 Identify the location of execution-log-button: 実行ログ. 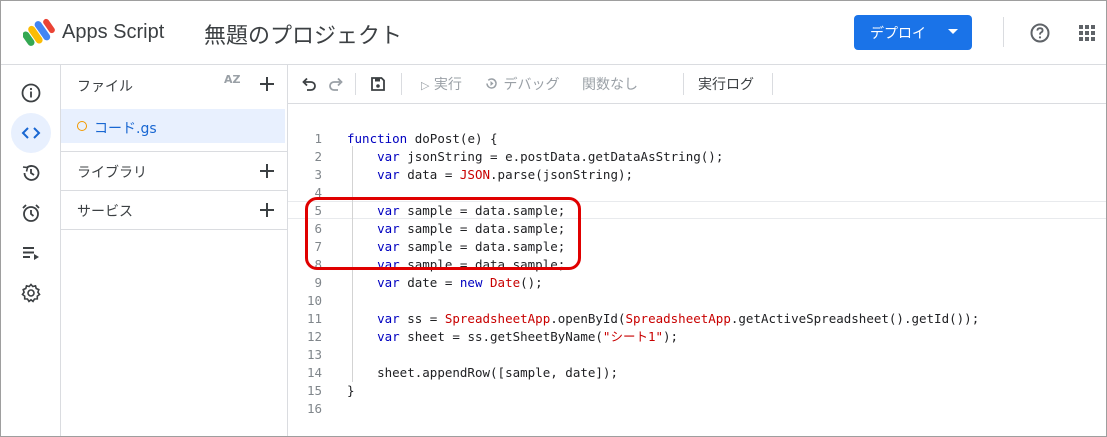
(726, 84).